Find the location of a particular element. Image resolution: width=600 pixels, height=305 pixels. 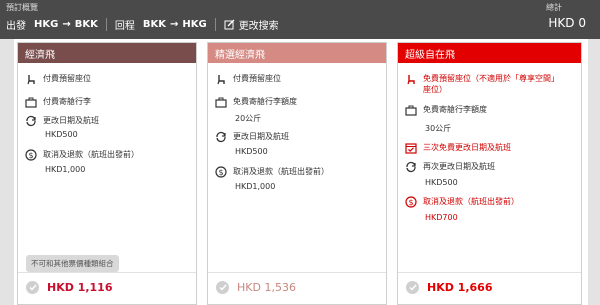

fare-name: 超級自在飛 is located at coordinates (489, 53).